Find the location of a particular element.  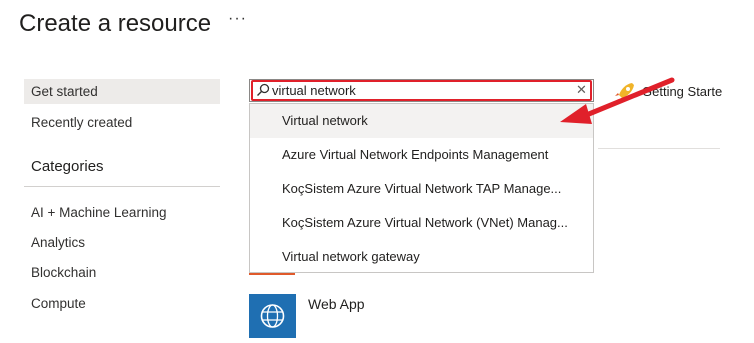

category-compute: Compute is located at coordinates (122, 303).